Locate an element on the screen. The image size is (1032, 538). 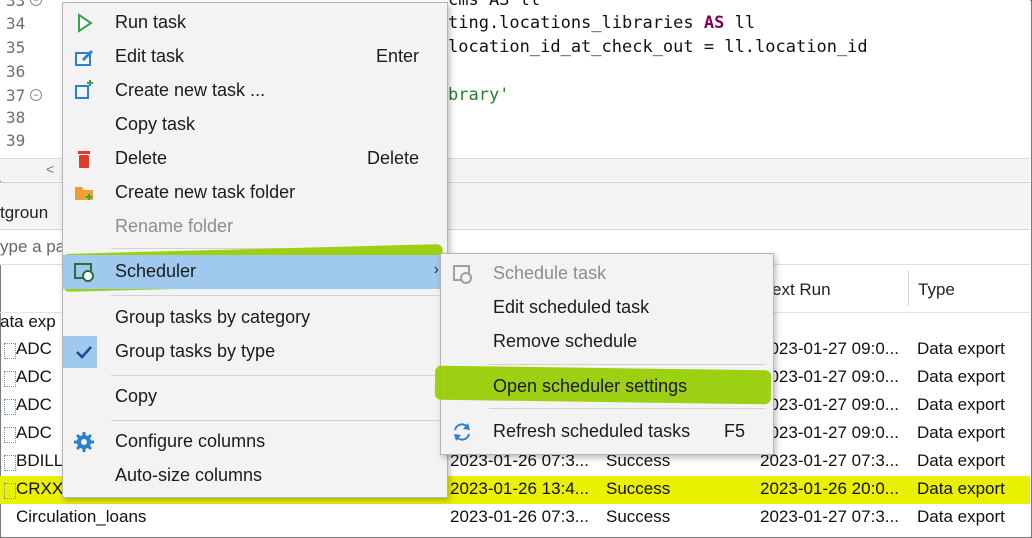
column-divider is located at coordinates (908, 288).